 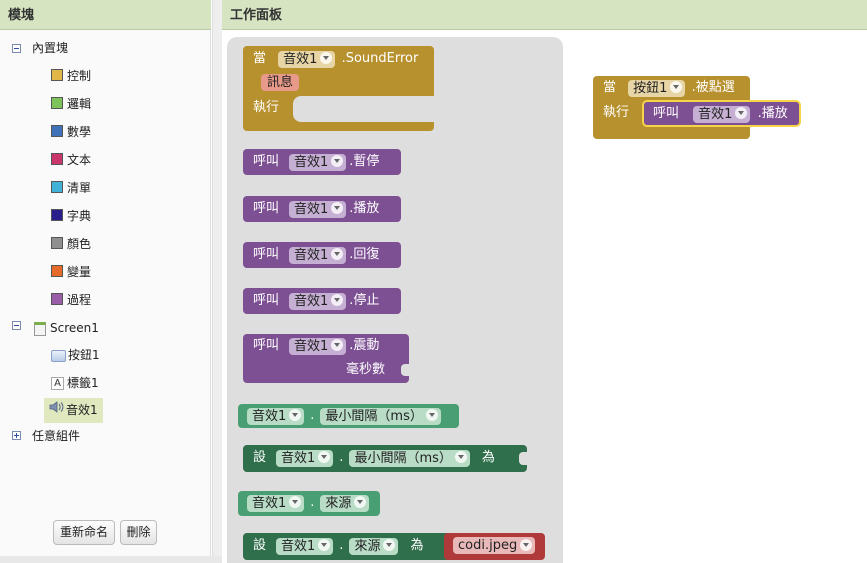 I want to click on math-swatch-icon, so click(x=57, y=131).